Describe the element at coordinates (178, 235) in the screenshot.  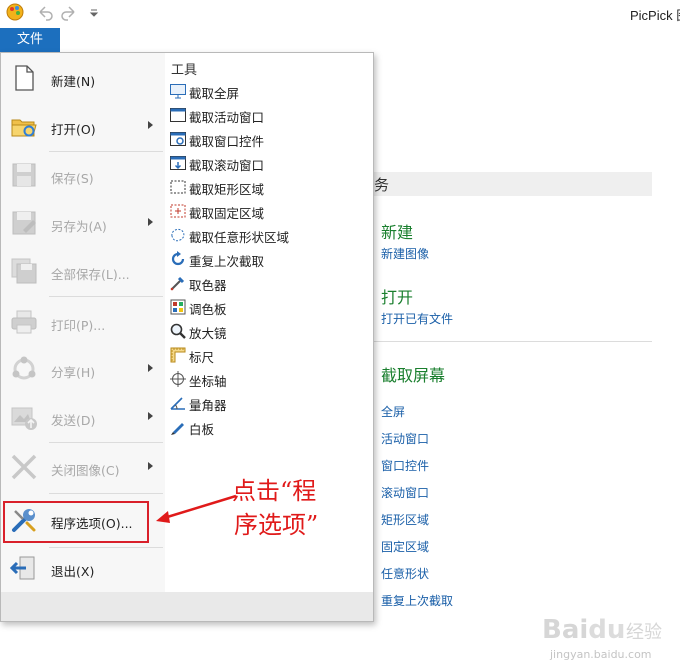
I see `freehand-region-icon` at that location.